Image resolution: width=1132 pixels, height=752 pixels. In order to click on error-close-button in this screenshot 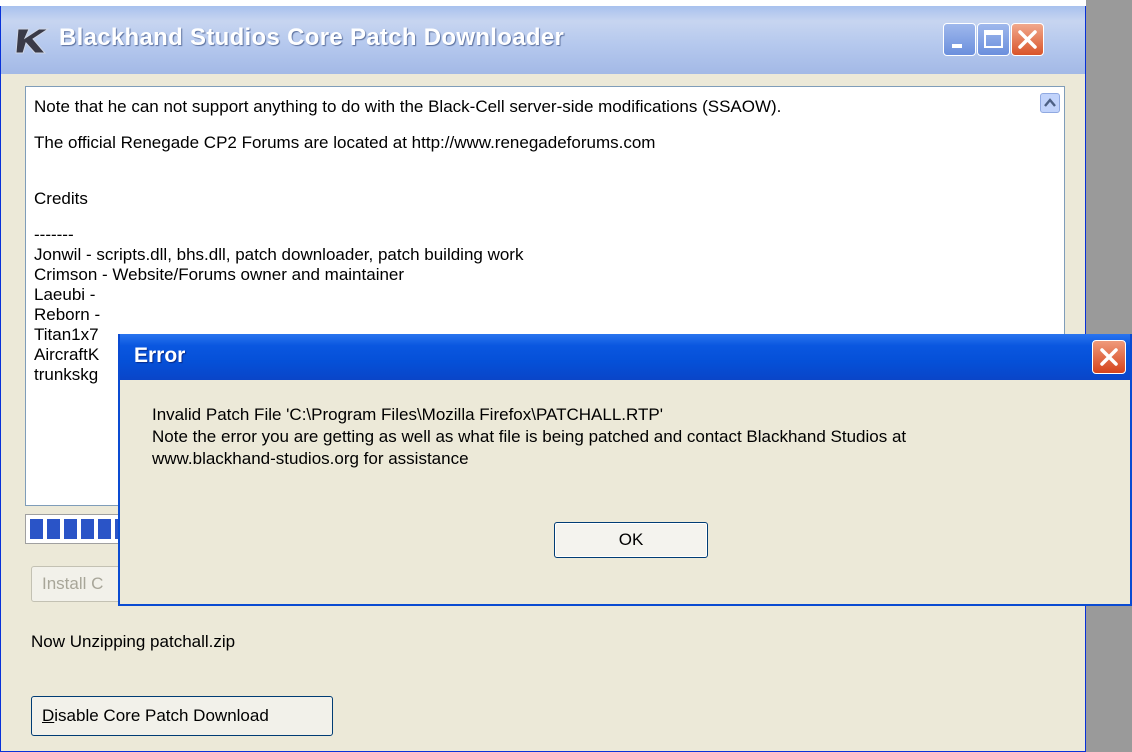, I will do `click(1109, 357)`.